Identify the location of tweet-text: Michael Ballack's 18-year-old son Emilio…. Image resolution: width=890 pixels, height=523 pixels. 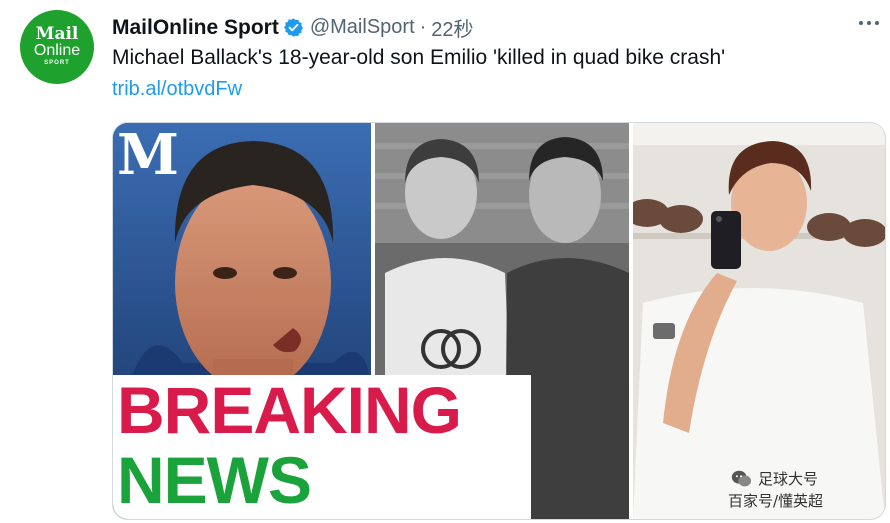
(419, 57).